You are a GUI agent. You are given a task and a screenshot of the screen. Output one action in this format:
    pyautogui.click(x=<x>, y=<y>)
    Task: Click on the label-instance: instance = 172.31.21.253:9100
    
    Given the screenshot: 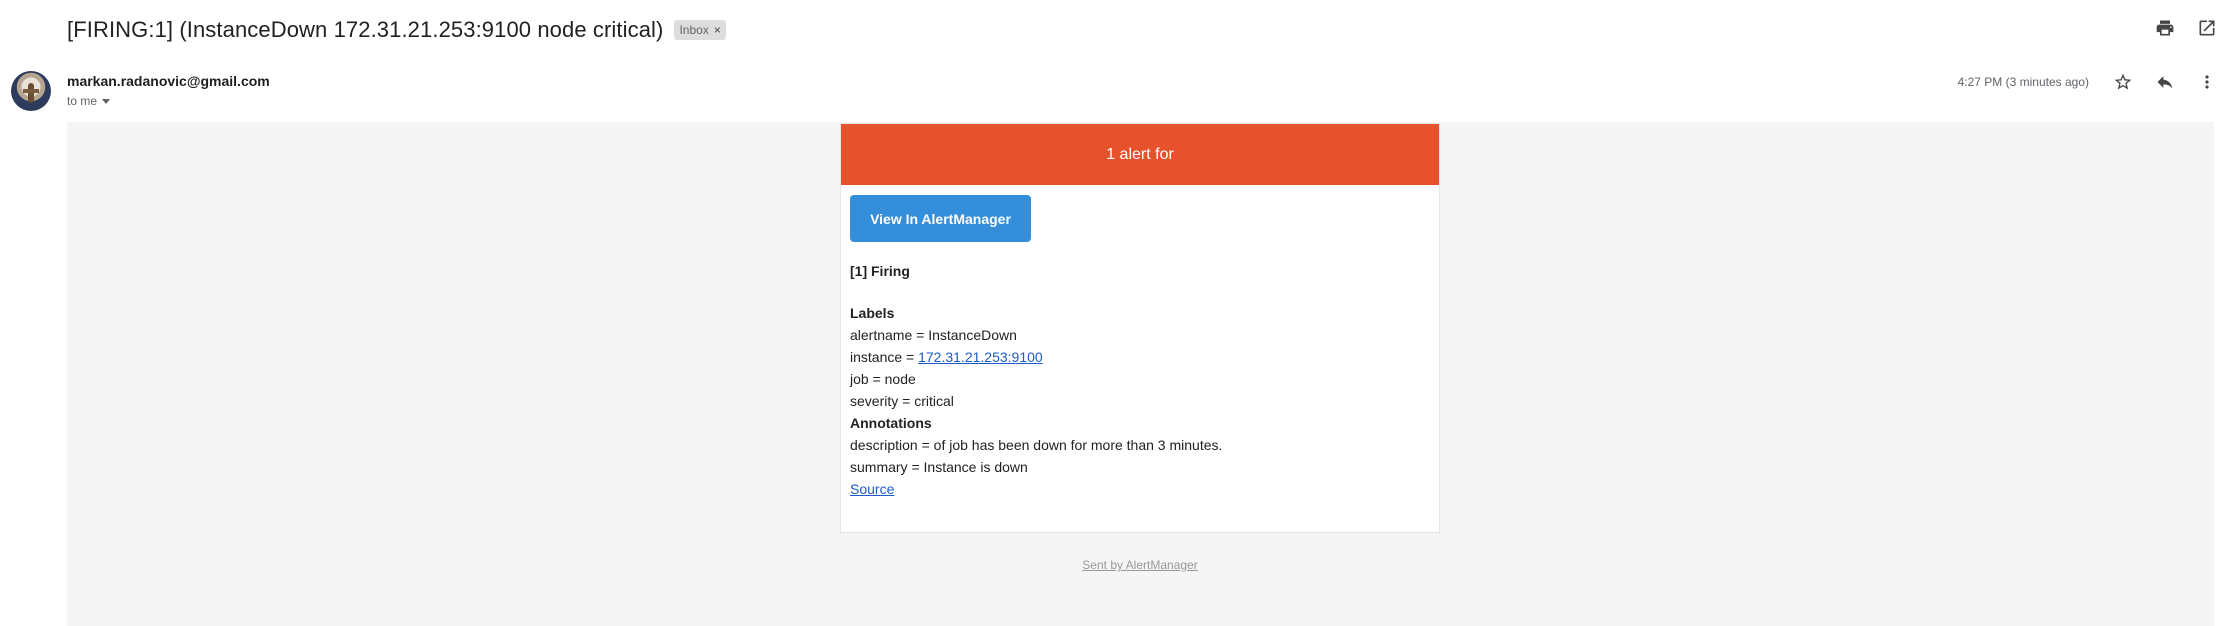 What is the action you would take?
    pyautogui.click(x=1140, y=357)
    